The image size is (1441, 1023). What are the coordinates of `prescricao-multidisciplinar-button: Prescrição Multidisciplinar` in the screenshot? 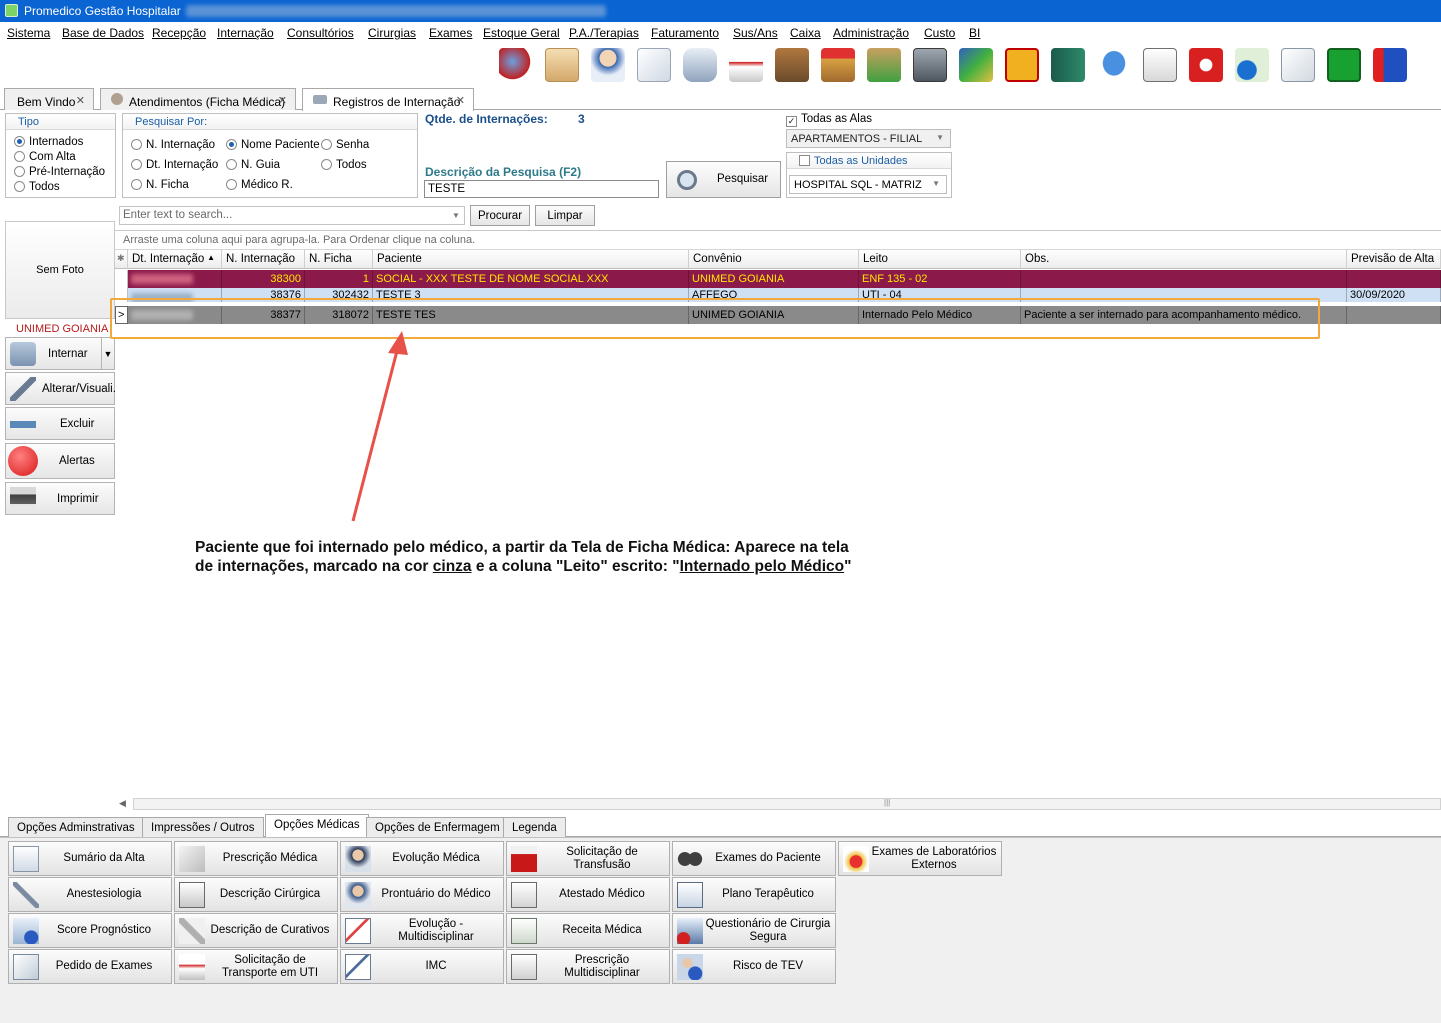 It's located at (588, 966).